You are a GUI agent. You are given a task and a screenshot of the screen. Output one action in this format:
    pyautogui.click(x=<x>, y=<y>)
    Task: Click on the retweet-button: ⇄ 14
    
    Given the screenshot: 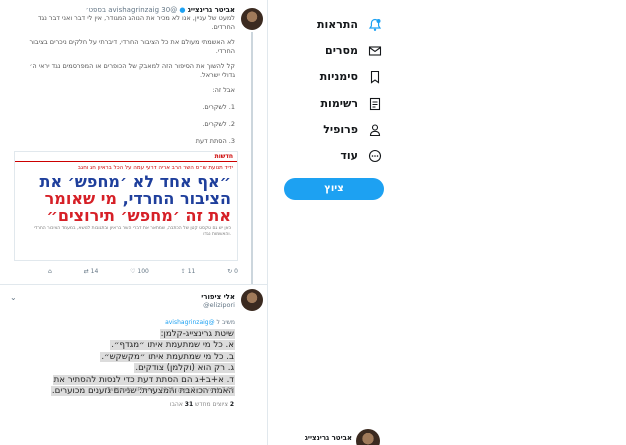 What is the action you would take?
    pyautogui.click(x=91, y=271)
    